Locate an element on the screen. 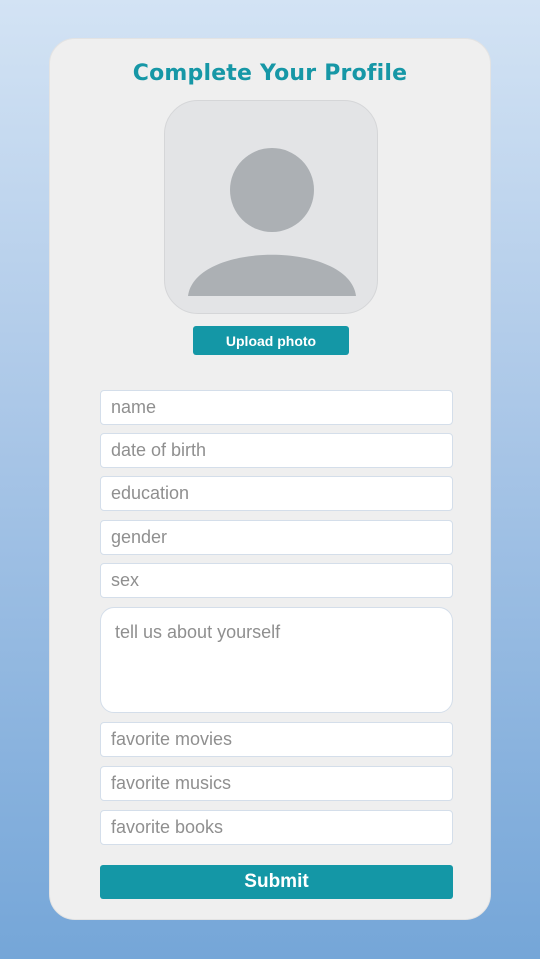 Image resolution: width=540 pixels, height=959 pixels. gender-field is located at coordinates (276, 537).